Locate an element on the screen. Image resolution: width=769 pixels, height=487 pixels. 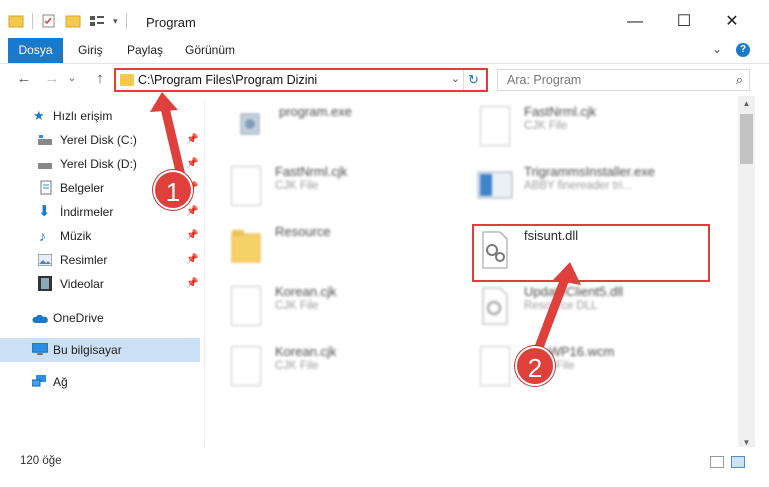
tab-share: Paylaş is located at coordinates (145, 50).